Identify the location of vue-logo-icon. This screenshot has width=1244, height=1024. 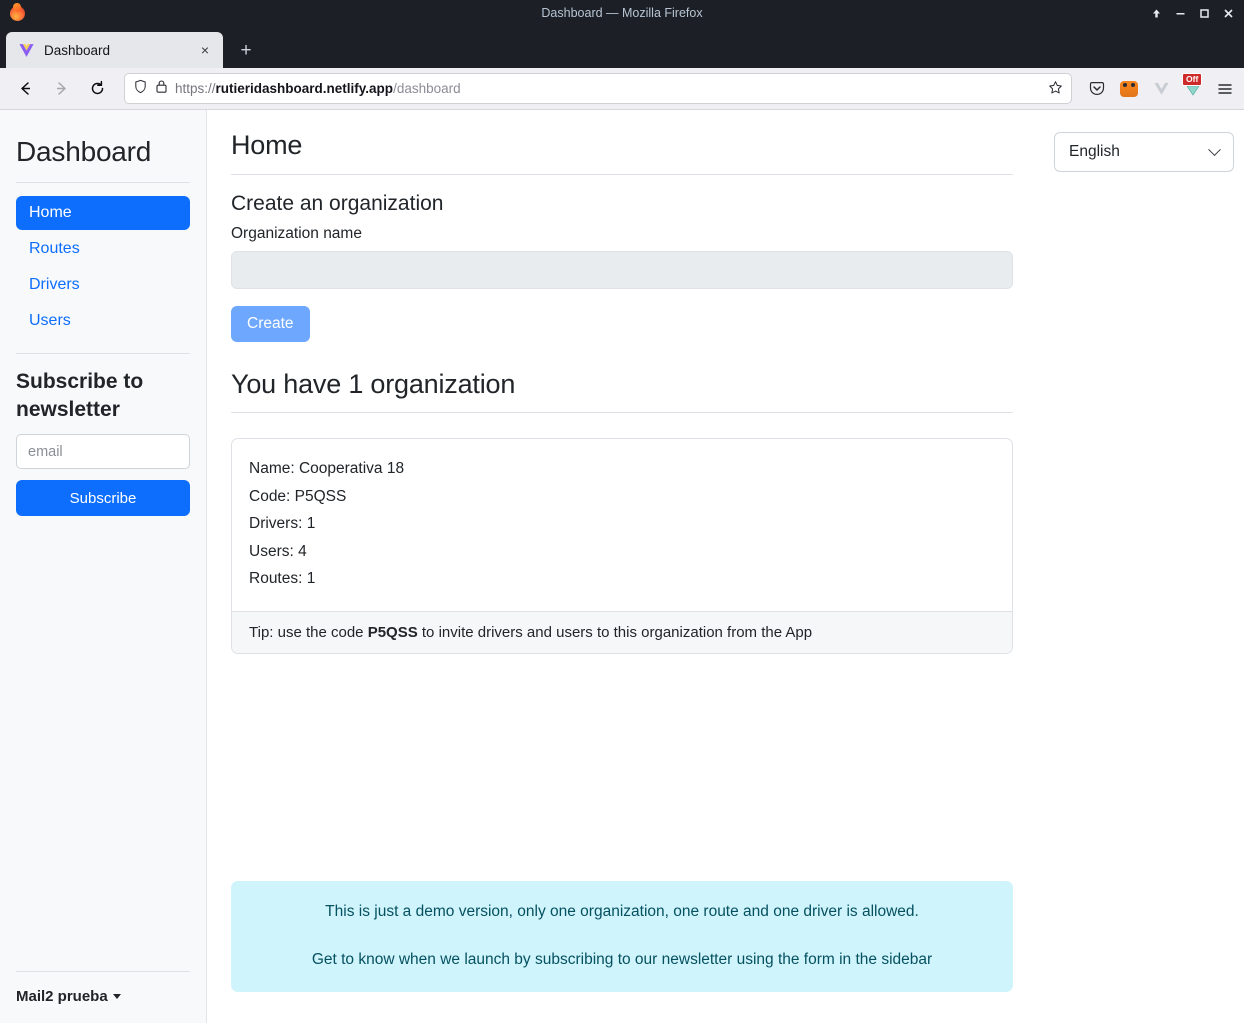
(26, 50).